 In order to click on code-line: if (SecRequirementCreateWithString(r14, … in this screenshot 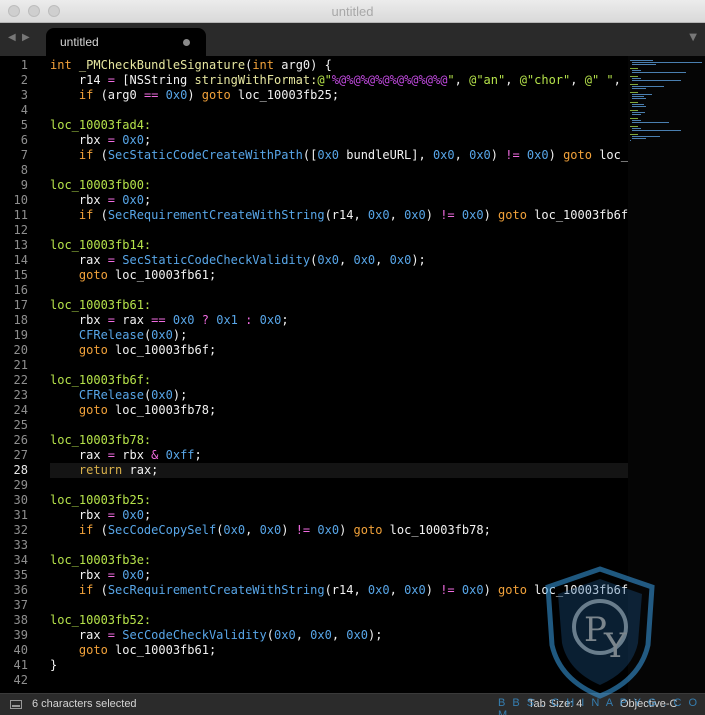, I will do `click(339, 215)`.